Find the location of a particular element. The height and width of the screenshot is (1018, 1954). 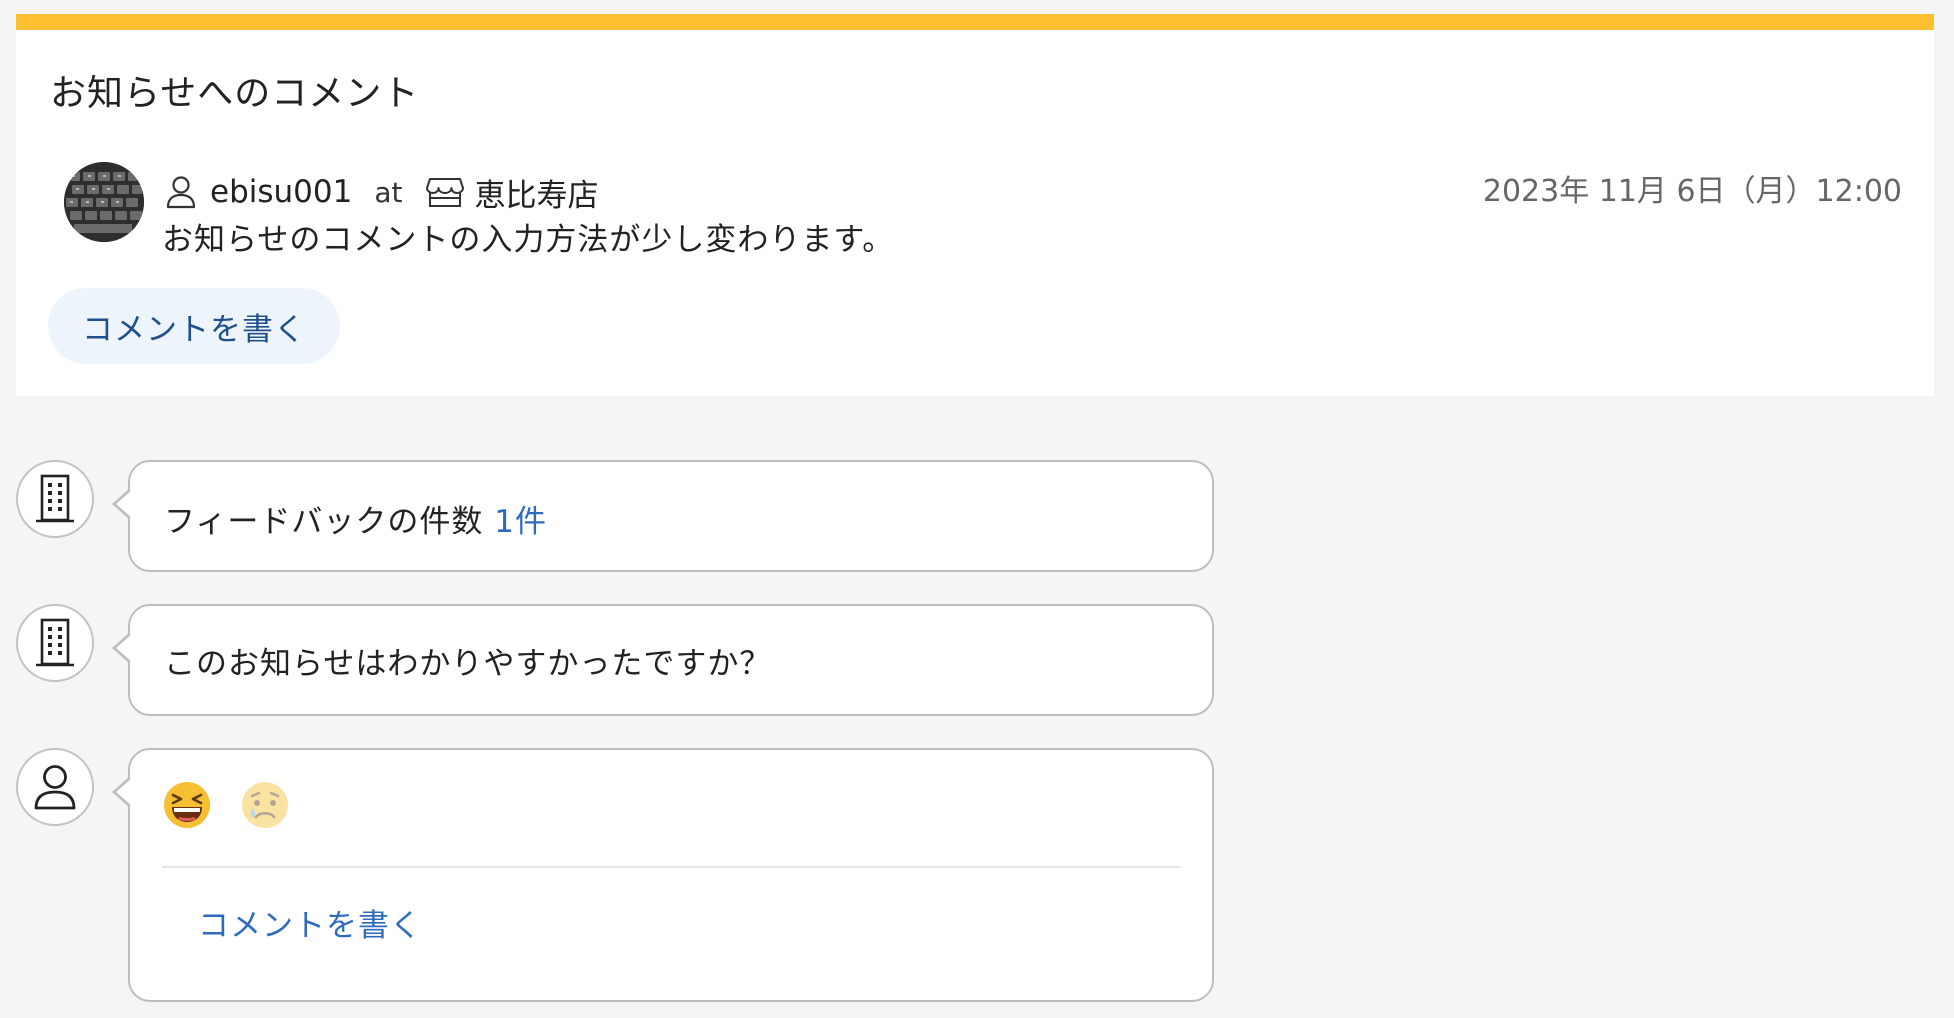

laughing-emoji-icon is located at coordinates (187, 805).